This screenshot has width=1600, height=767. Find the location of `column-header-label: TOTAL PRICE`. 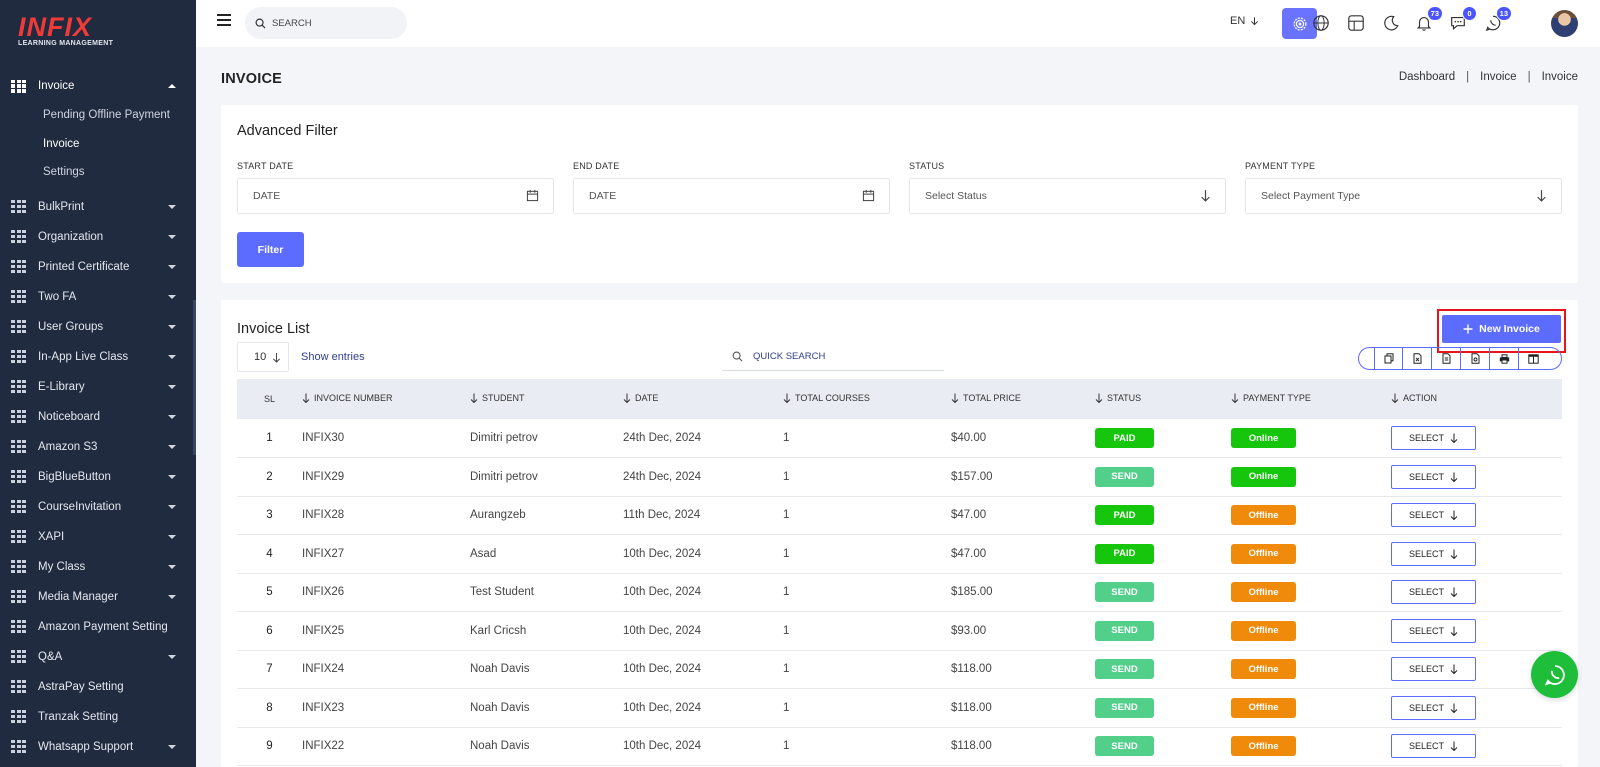

column-header-label: TOTAL PRICE is located at coordinates (992, 398).